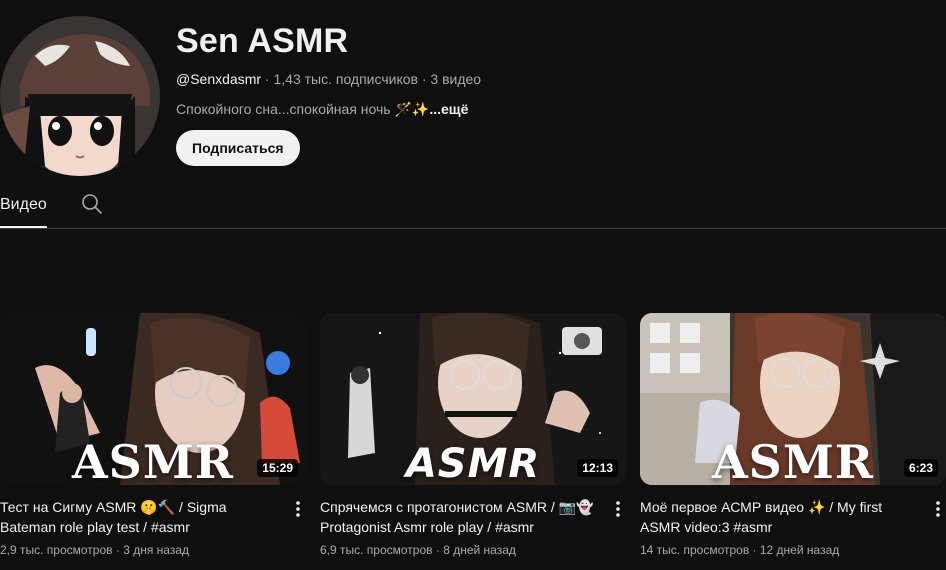 This screenshot has width=946, height=570. I want to click on video-meta: 6,9 тыс. просмотров · 8 дней назад, so click(418, 550).